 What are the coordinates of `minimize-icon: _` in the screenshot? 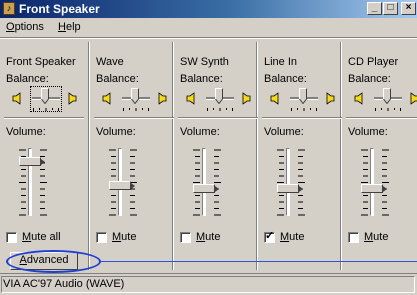 It's located at (374, 7).